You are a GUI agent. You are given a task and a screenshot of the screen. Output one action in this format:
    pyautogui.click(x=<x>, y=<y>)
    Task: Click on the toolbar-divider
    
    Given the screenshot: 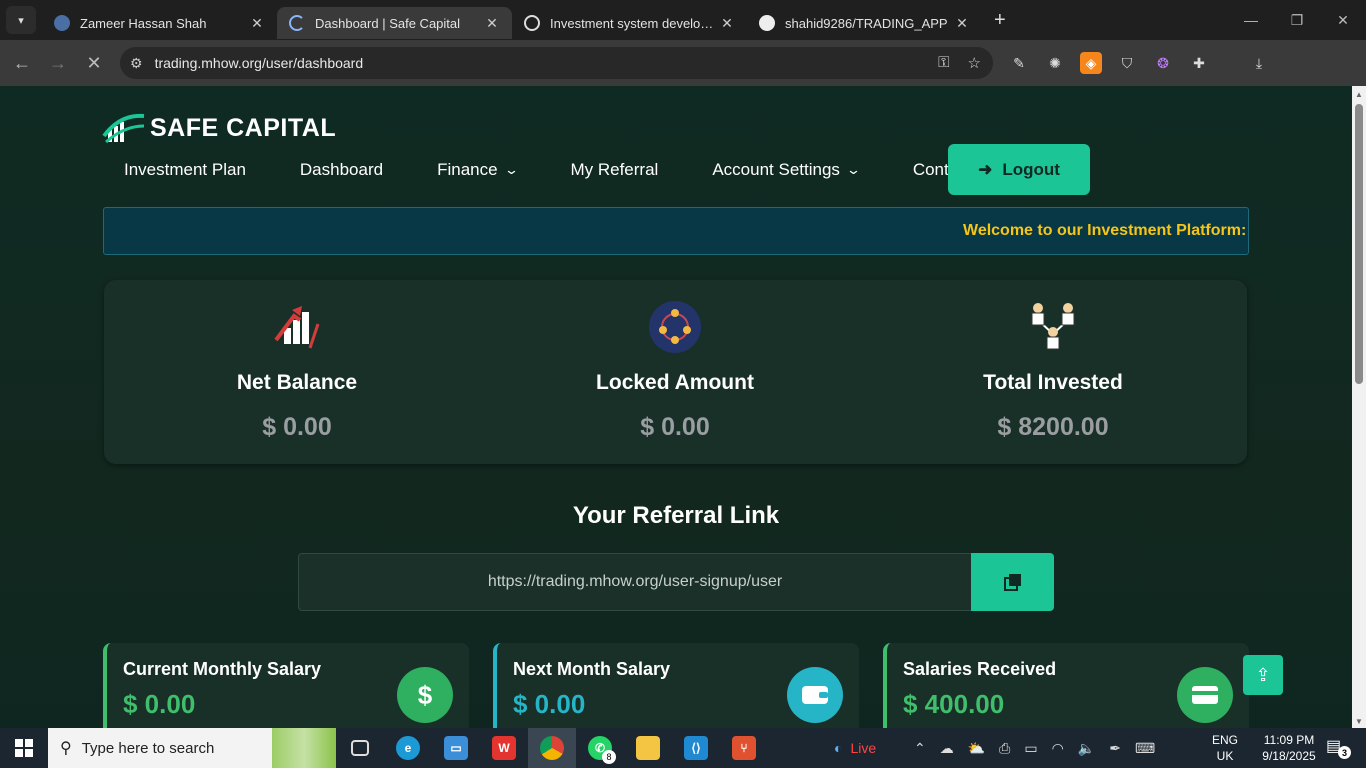 What is the action you would take?
    pyautogui.click(x=1229, y=63)
    